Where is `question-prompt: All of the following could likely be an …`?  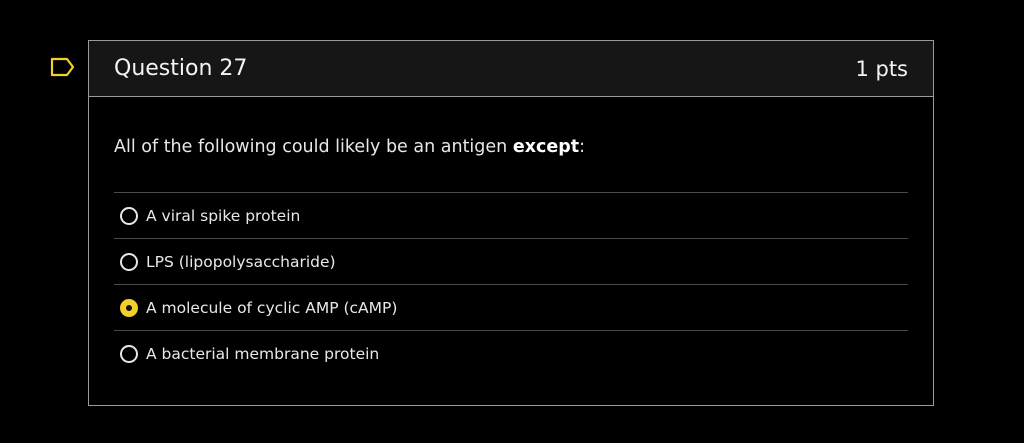
question-prompt: All of the following could likely be an … is located at coordinates (511, 147).